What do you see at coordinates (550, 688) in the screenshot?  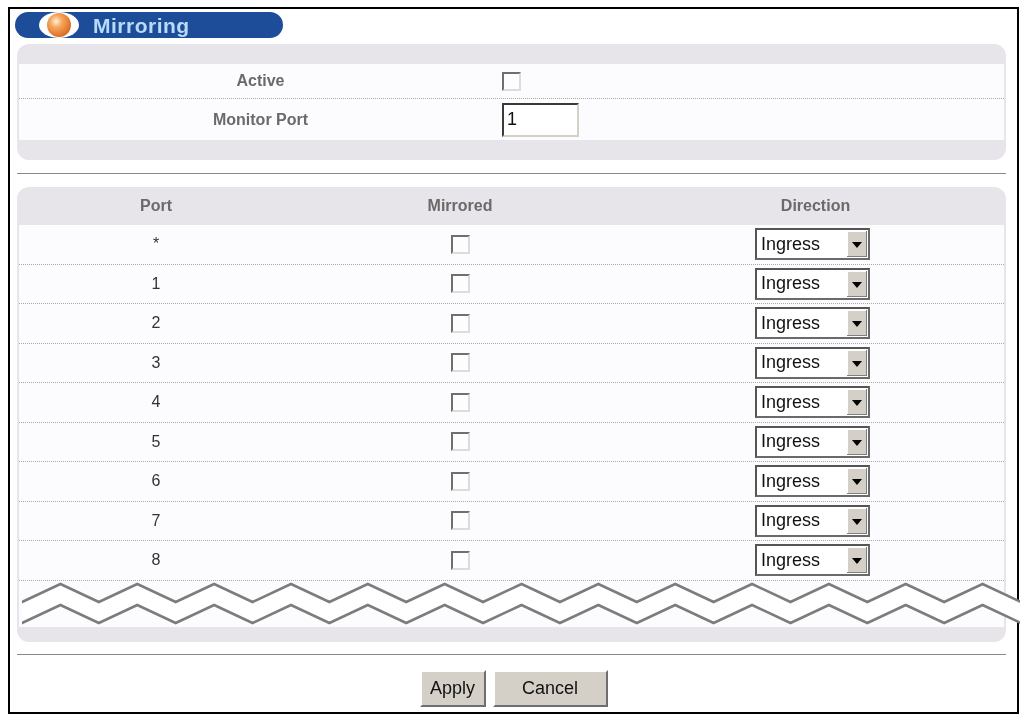 I see `cancel-button: Cancel` at bounding box center [550, 688].